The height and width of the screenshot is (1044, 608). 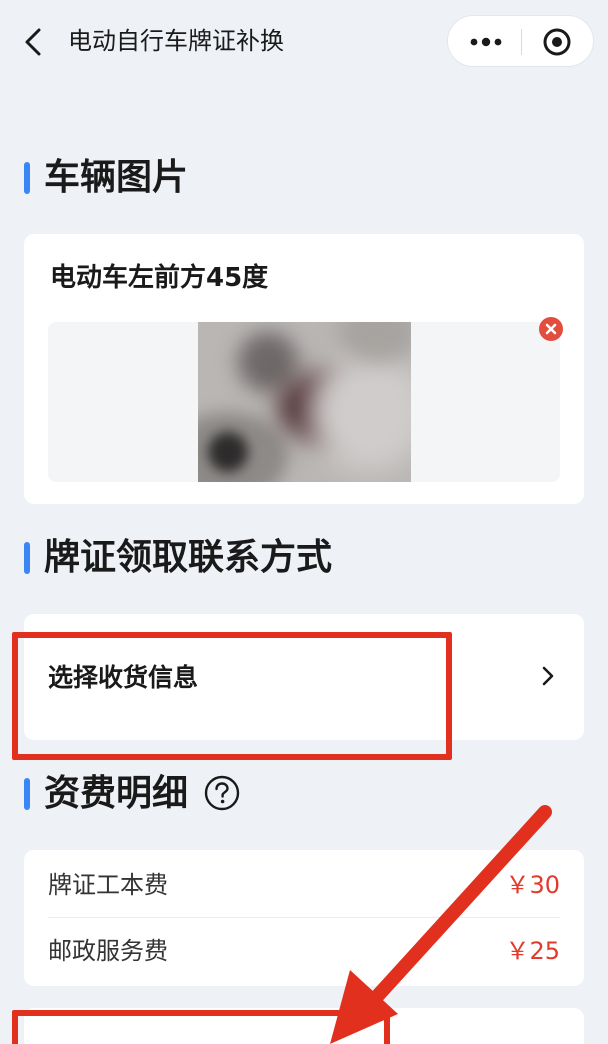 I want to click on fee-price: ￥30, so click(x=532, y=885).